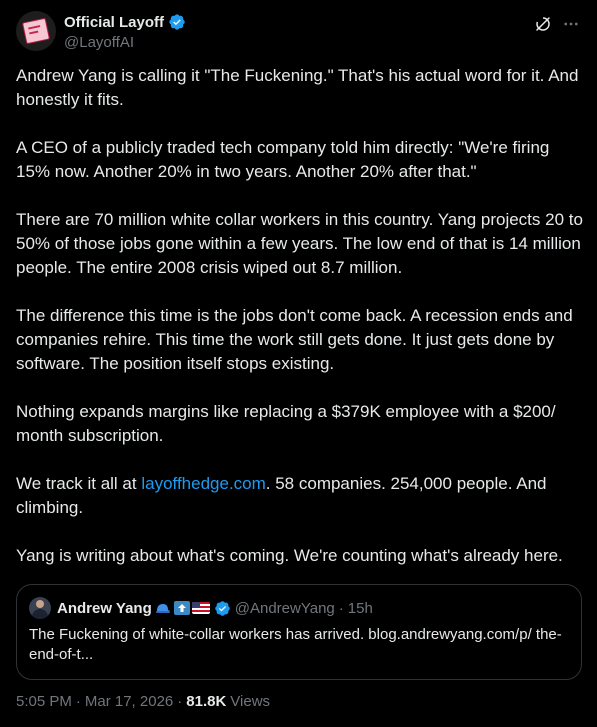  I want to click on quoted-tweet-time: 15h, so click(360, 608).